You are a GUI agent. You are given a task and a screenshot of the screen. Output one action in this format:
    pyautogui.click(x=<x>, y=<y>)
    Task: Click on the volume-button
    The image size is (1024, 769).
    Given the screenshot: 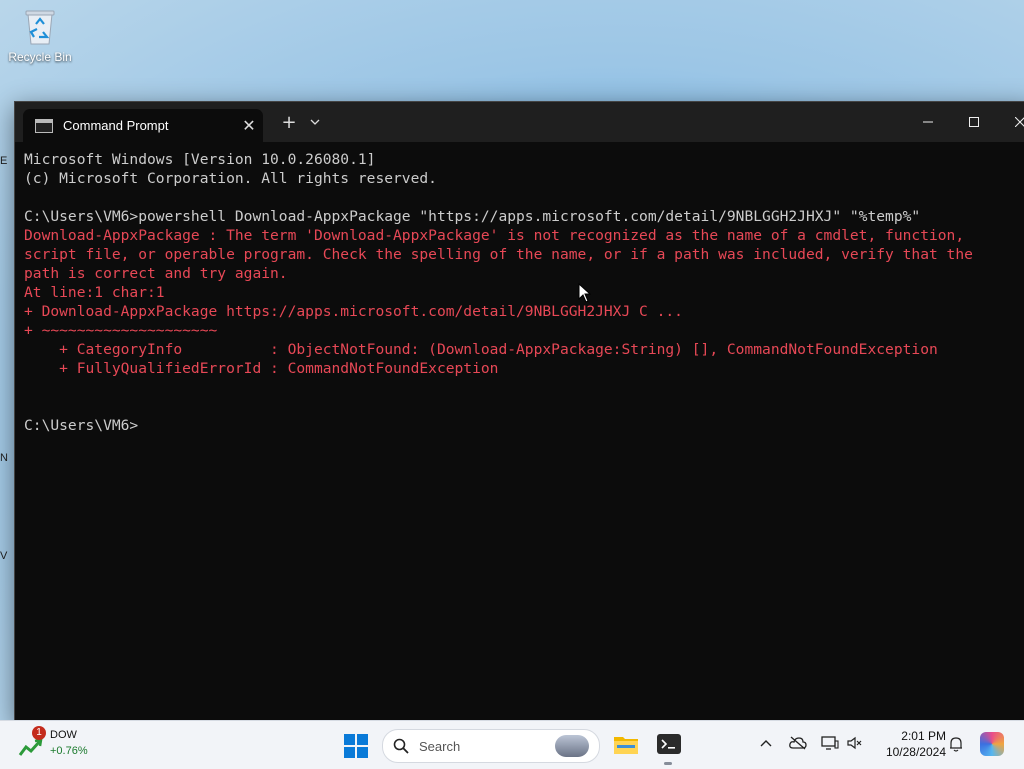 What is the action you would take?
    pyautogui.click(x=855, y=745)
    